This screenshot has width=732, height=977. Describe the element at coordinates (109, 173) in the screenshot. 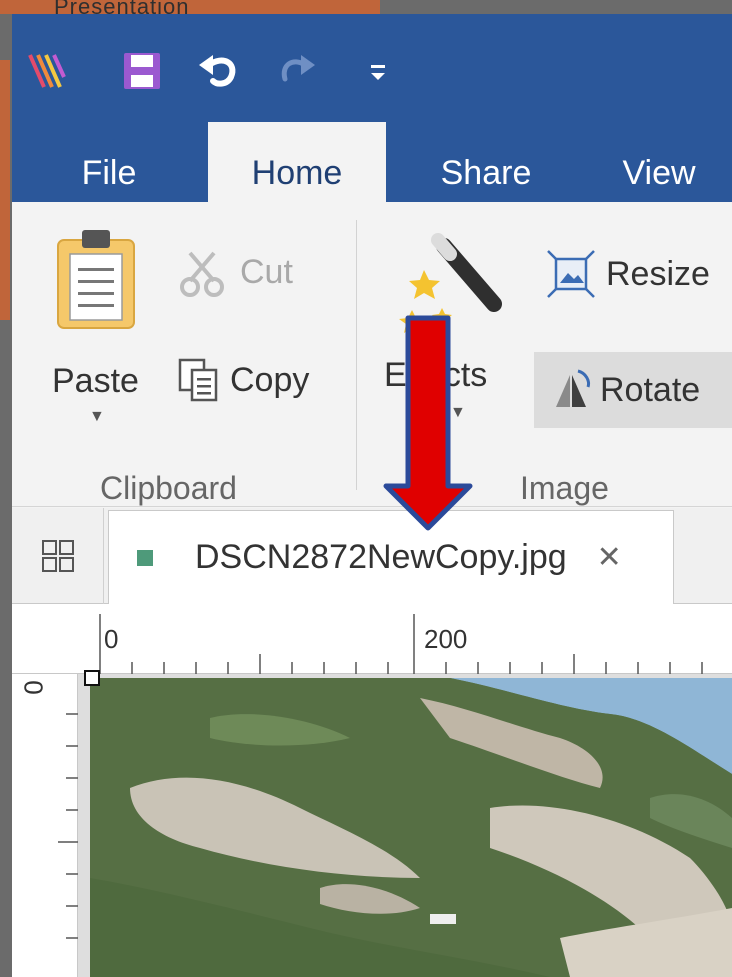

I see `tab-file: File` at that location.